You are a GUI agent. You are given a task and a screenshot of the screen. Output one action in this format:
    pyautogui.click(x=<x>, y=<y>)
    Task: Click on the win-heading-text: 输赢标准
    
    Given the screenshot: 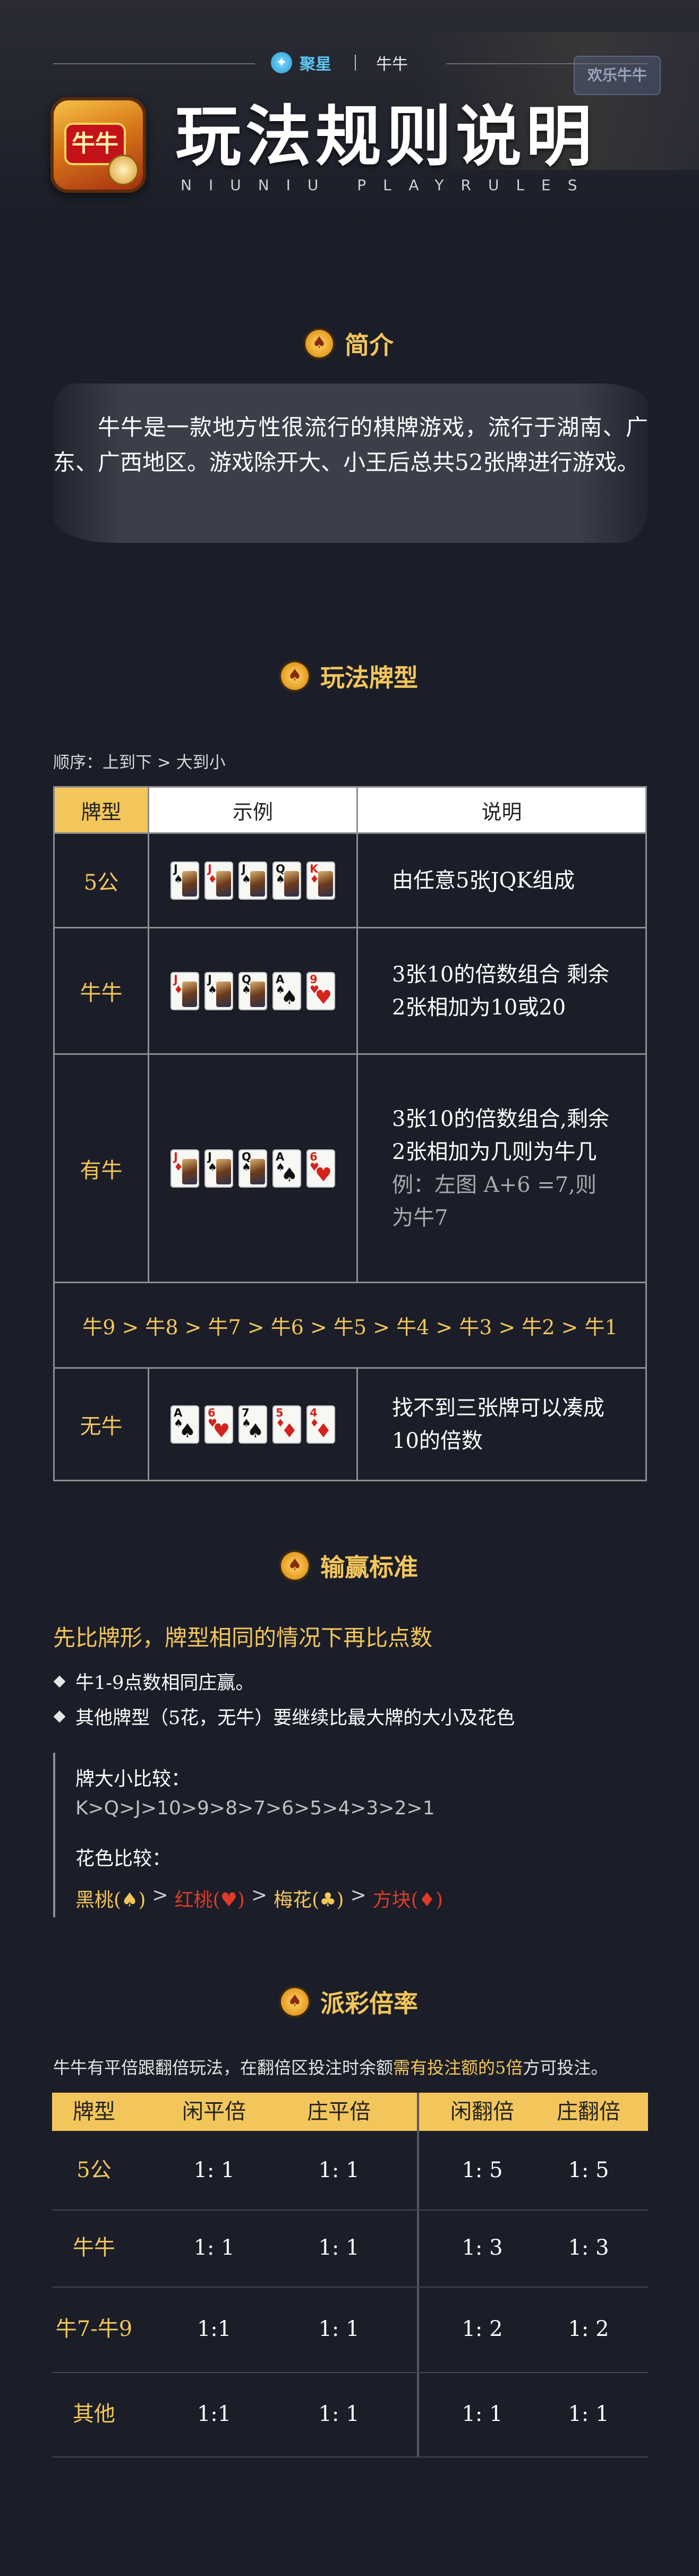 What is the action you would take?
    pyautogui.click(x=369, y=1568)
    